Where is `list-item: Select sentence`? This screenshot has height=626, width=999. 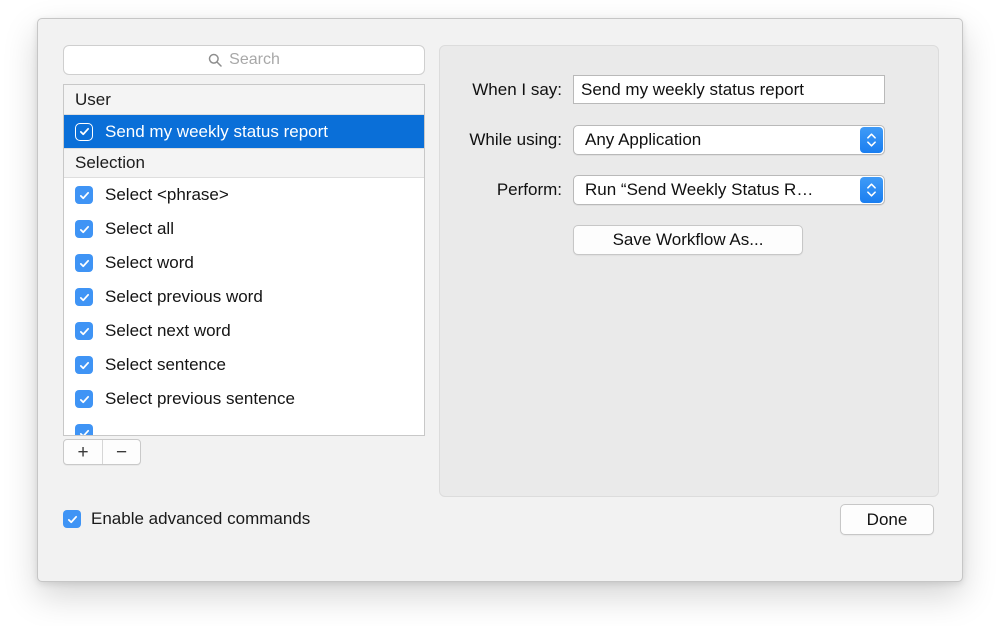 list-item: Select sentence is located at coordinates (244, 365).